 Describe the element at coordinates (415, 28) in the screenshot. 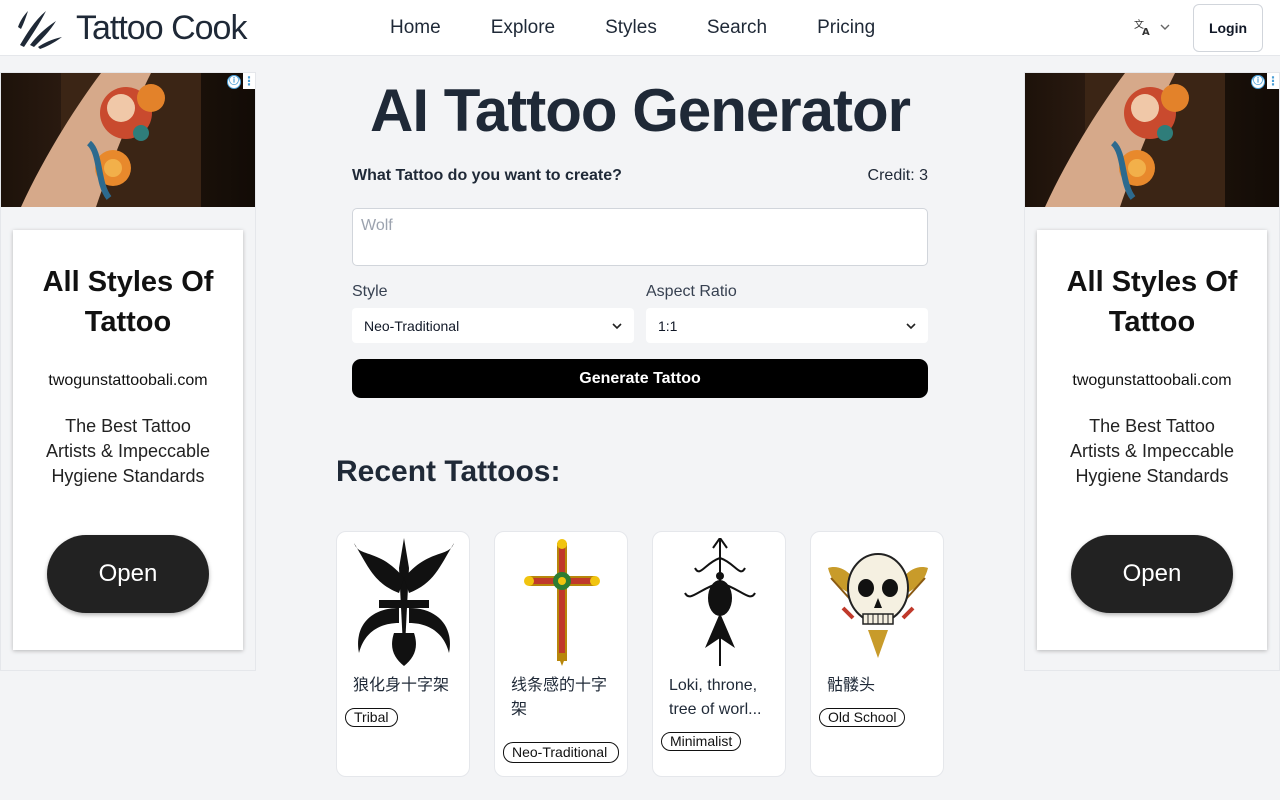

I see `nav-home: Home` at that location.